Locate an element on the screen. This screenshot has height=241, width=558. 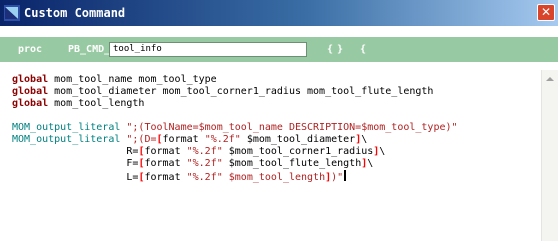
proc-header: proc PB_CMD_ tool_info { } { is located at coordinates (279, 49).